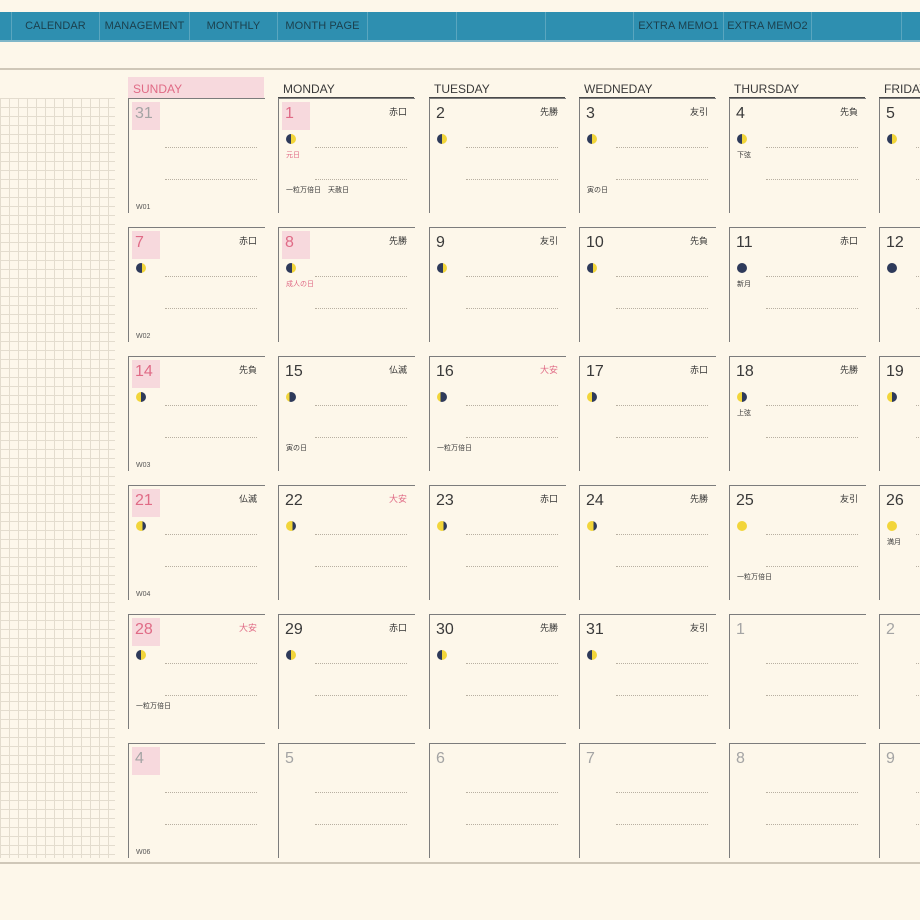  What do you see at coordinates (497, 800) in the screenshot?
I see `calendar-day-cell: 6` at bounding box center [497, 800].